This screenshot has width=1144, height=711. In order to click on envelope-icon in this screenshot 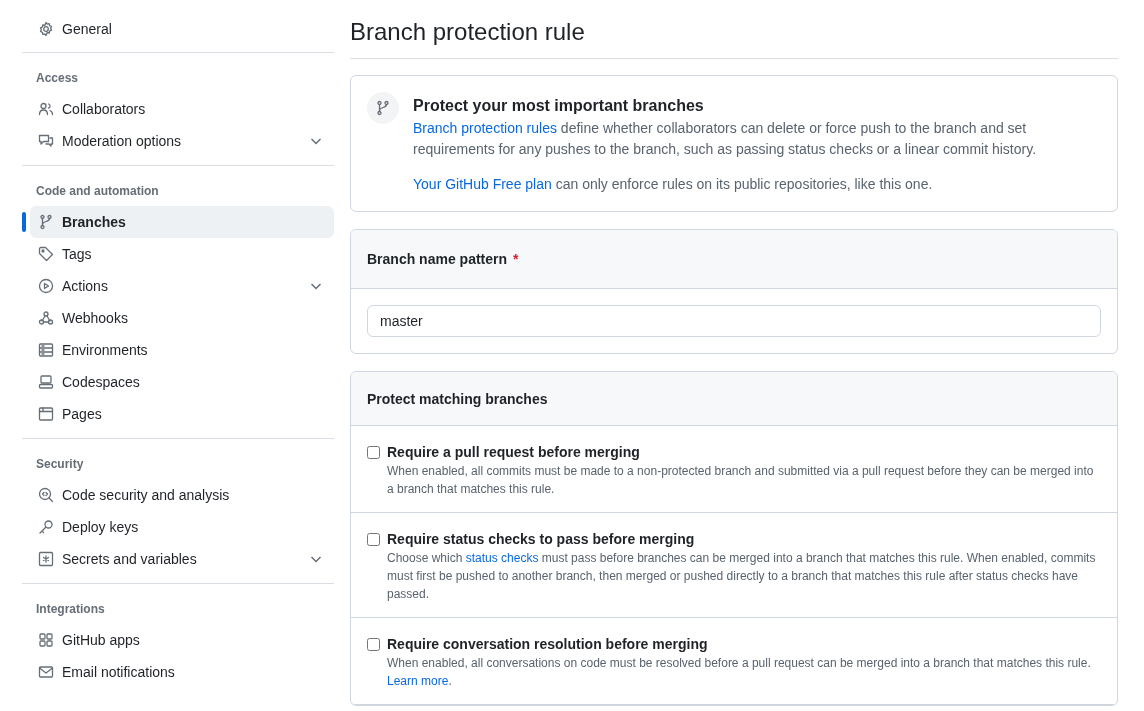, I will do `click(46, 672)`.